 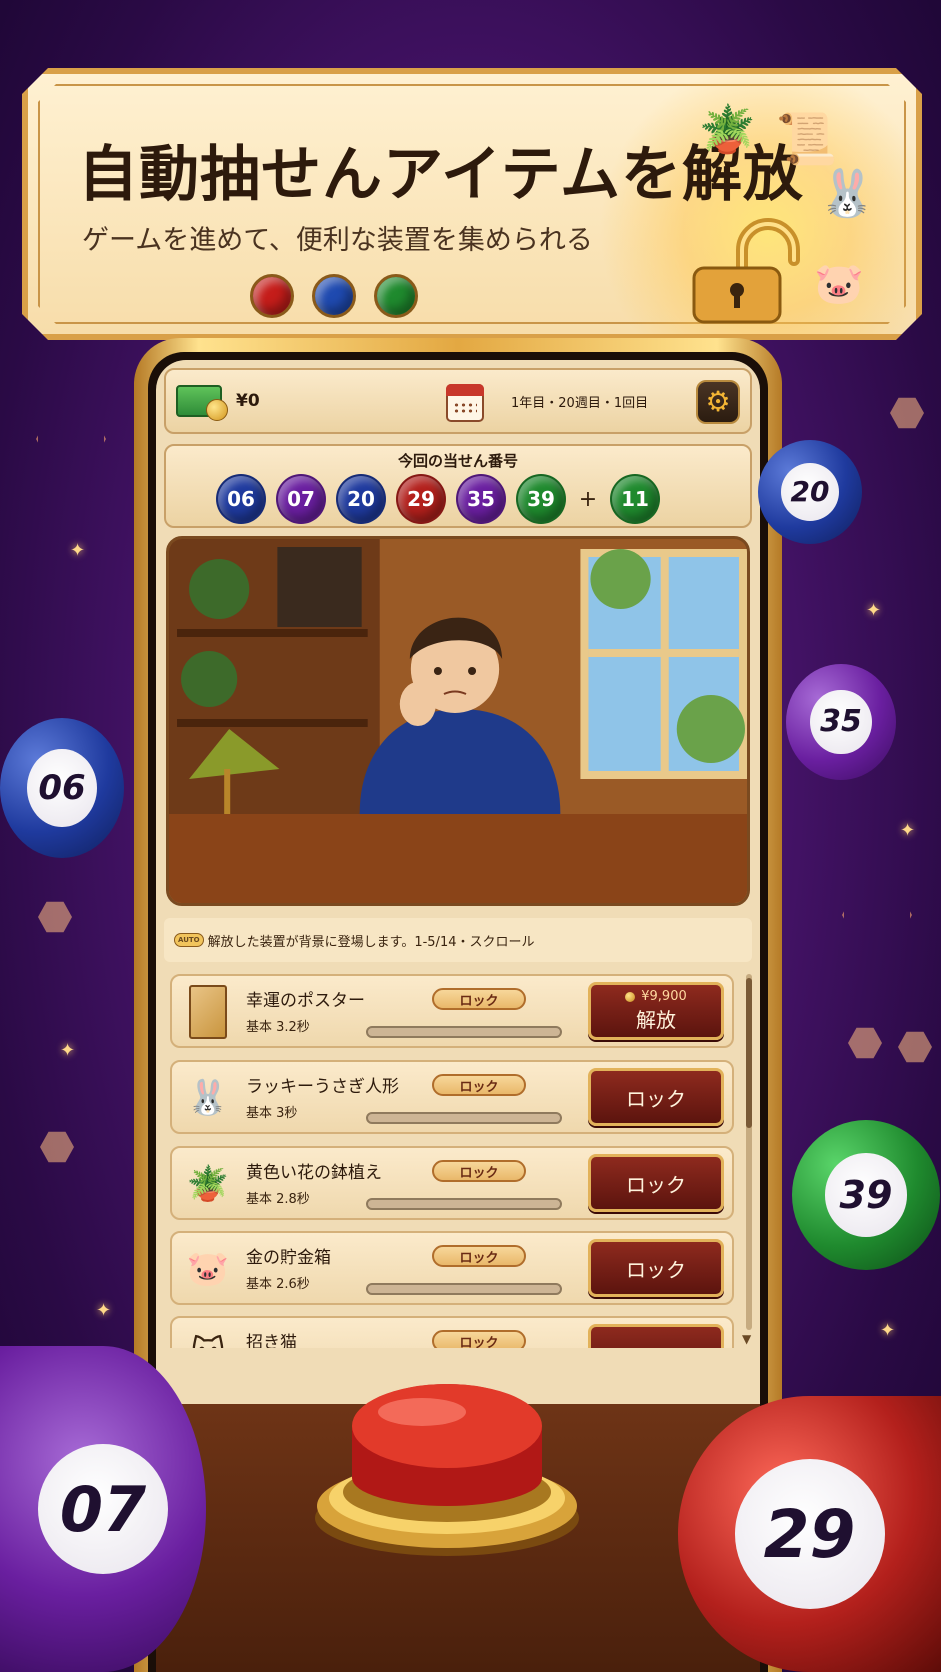 I want to click on lottery-ball-decoration: 07, so click(x=103, y=1509).